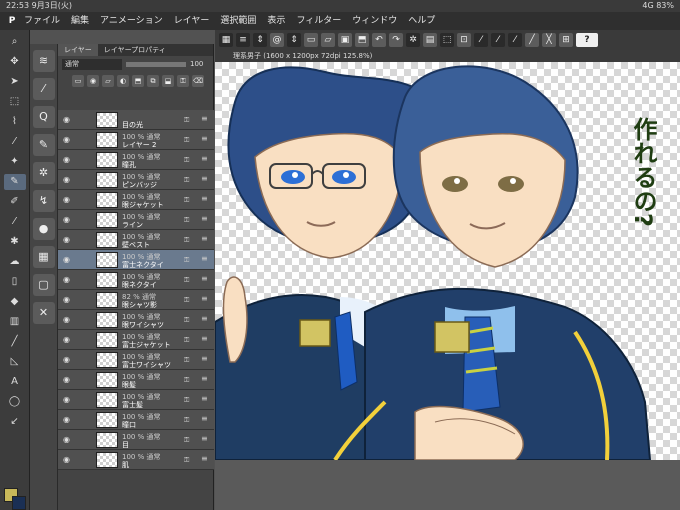 This screenshot has width=680, height=510. Describe the element at coordinates (156, 64) in the screenshot. I see `opacity-slider` at that location.